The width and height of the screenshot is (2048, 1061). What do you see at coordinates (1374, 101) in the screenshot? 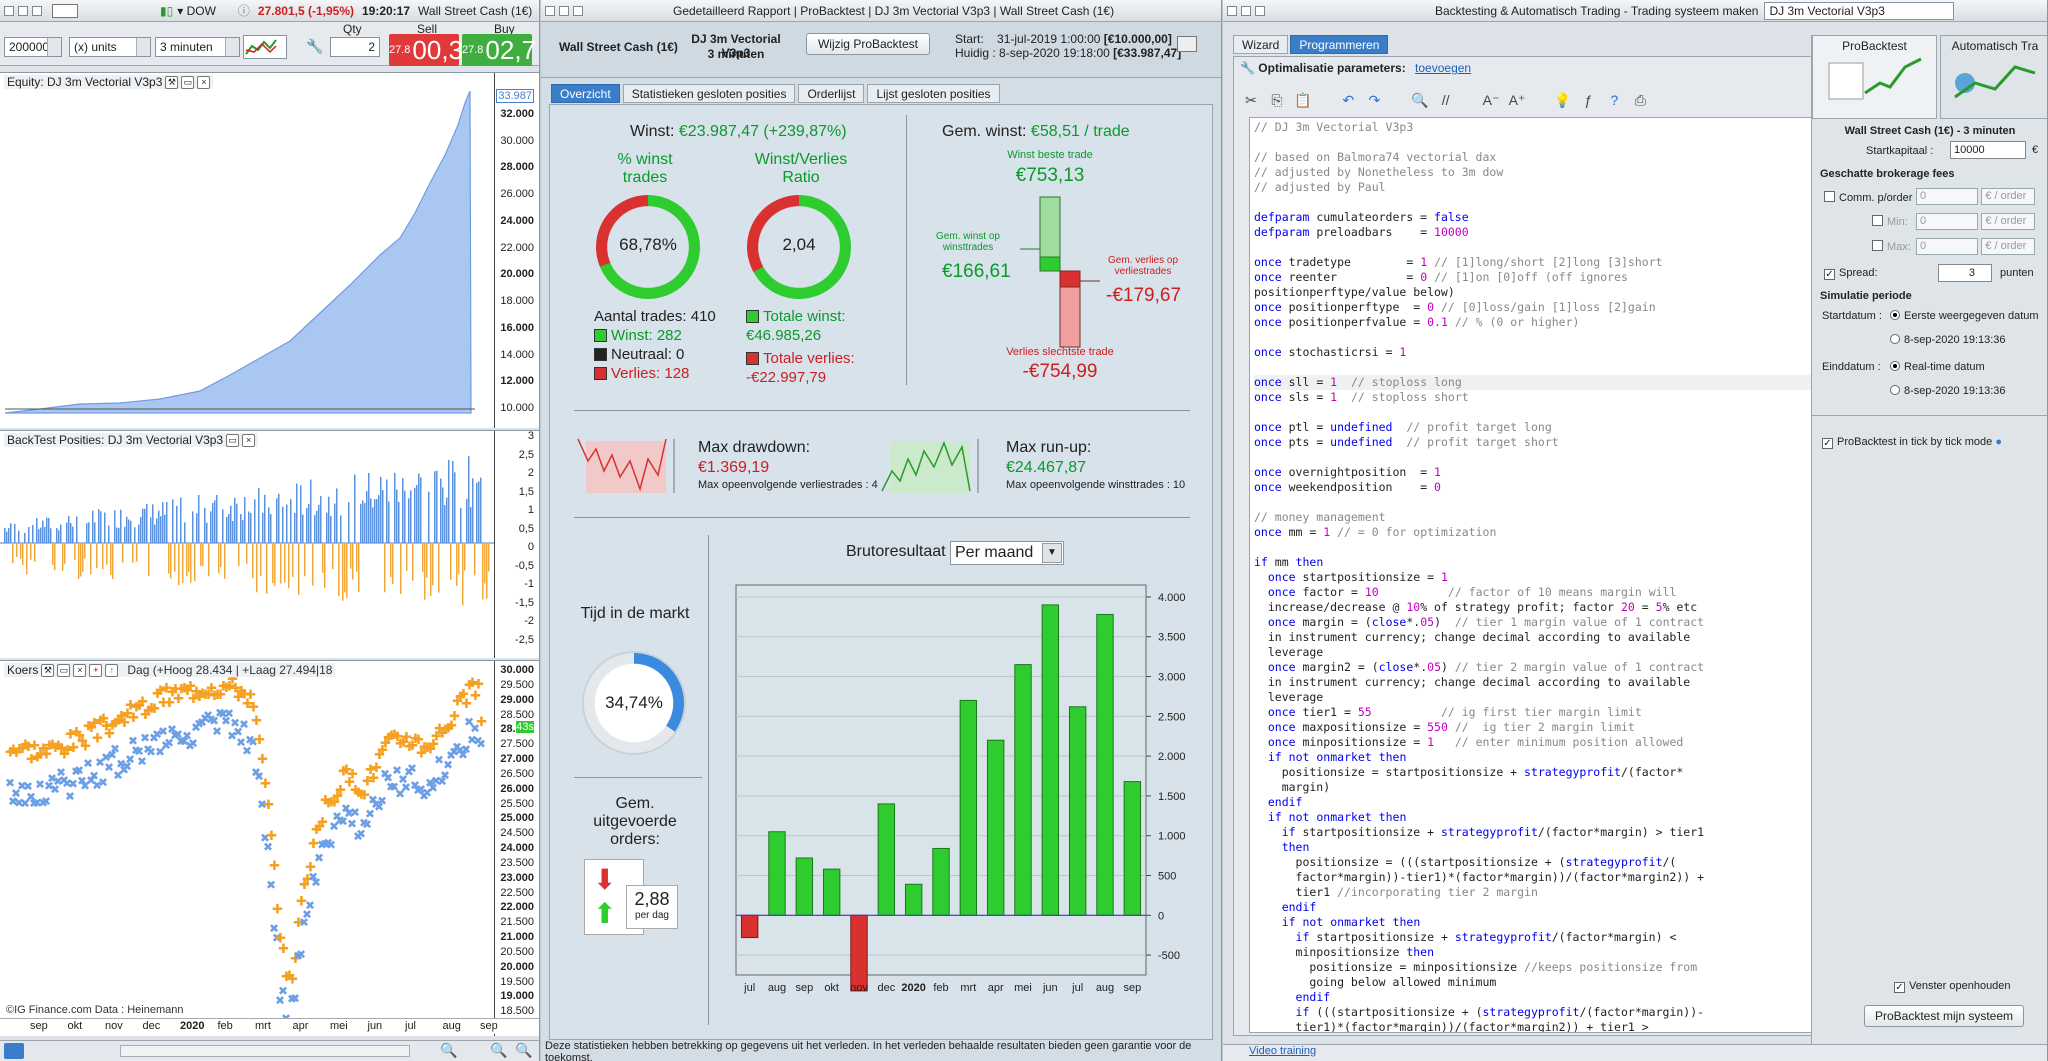
I see `redo-icon: ↷` at bounding box center [1374, 101].